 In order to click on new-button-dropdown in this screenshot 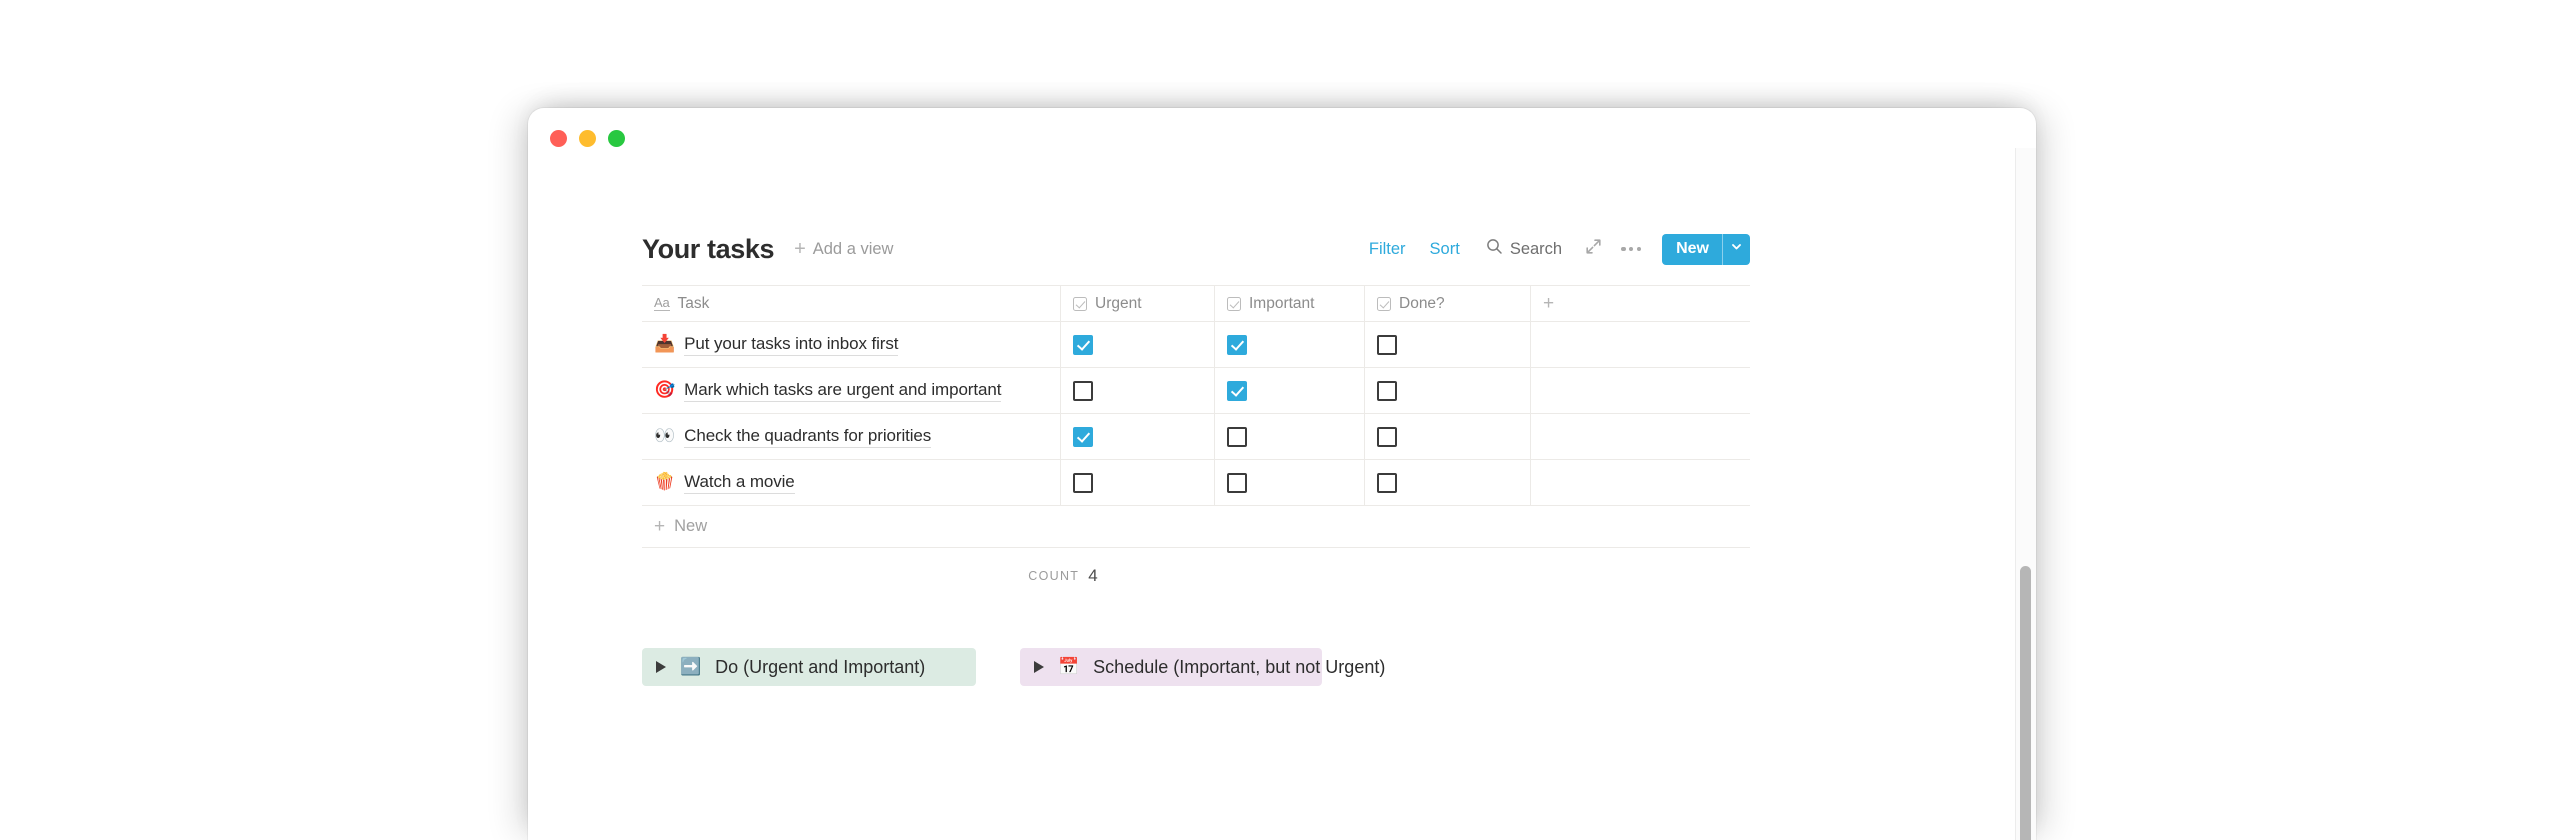, I will do `click(1736, 249)`.